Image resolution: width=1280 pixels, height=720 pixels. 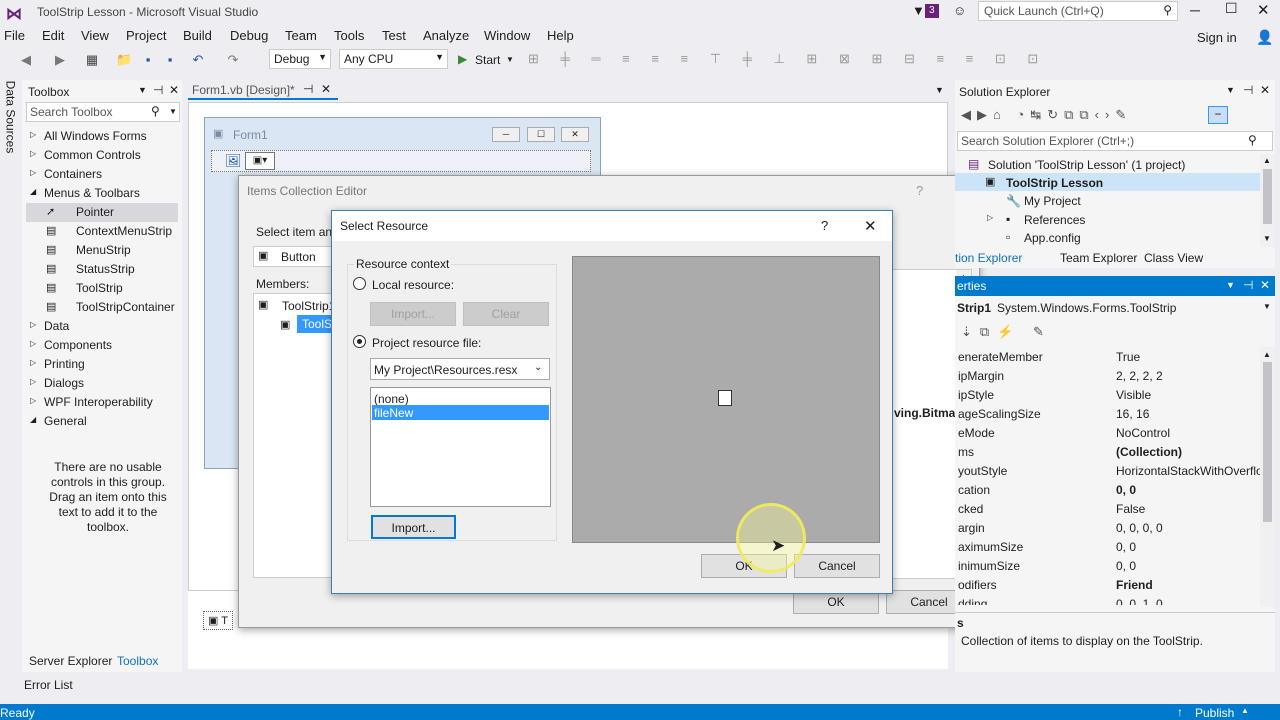 What do you see at coordinates (1111, 599) in the screenshot?
I see `property-row: dding 0, 0, 1, 0` at bounding box center [1111, 599].